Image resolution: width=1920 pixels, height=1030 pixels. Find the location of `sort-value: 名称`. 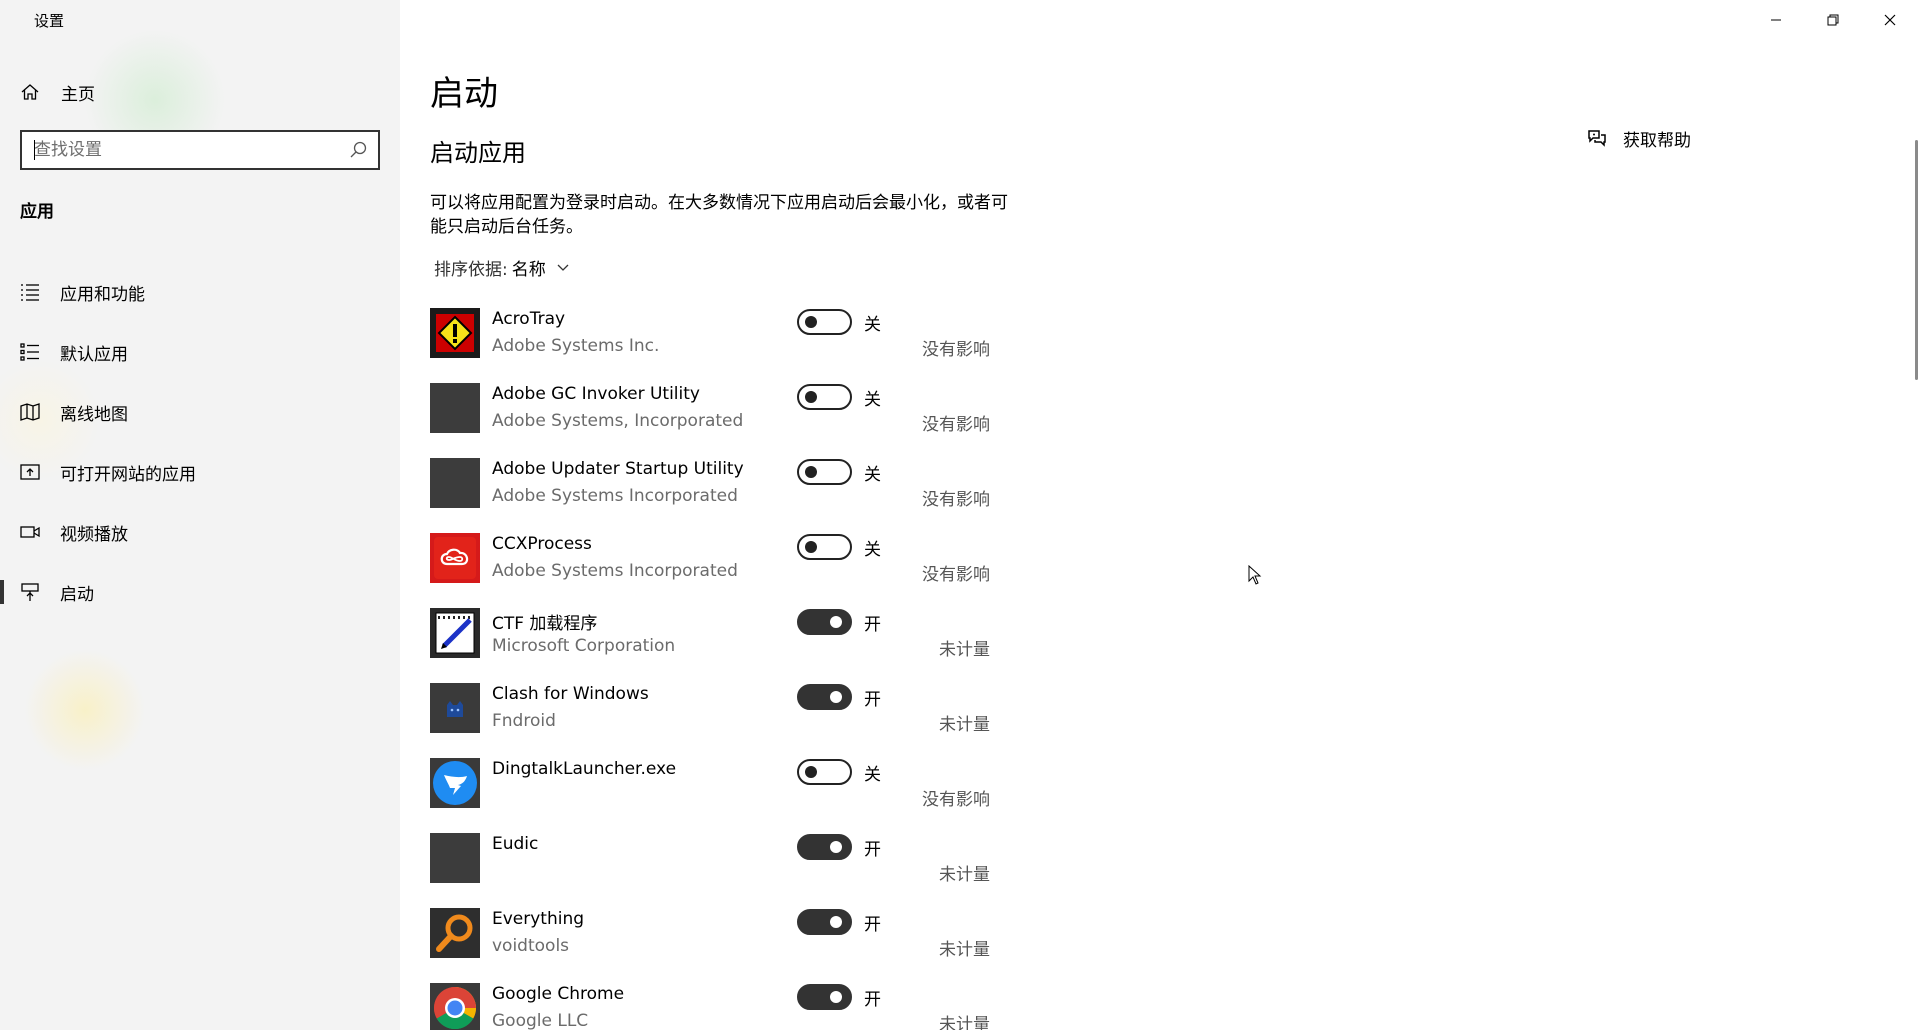

sort-value: 名称 is located at coordinates (528, 270).